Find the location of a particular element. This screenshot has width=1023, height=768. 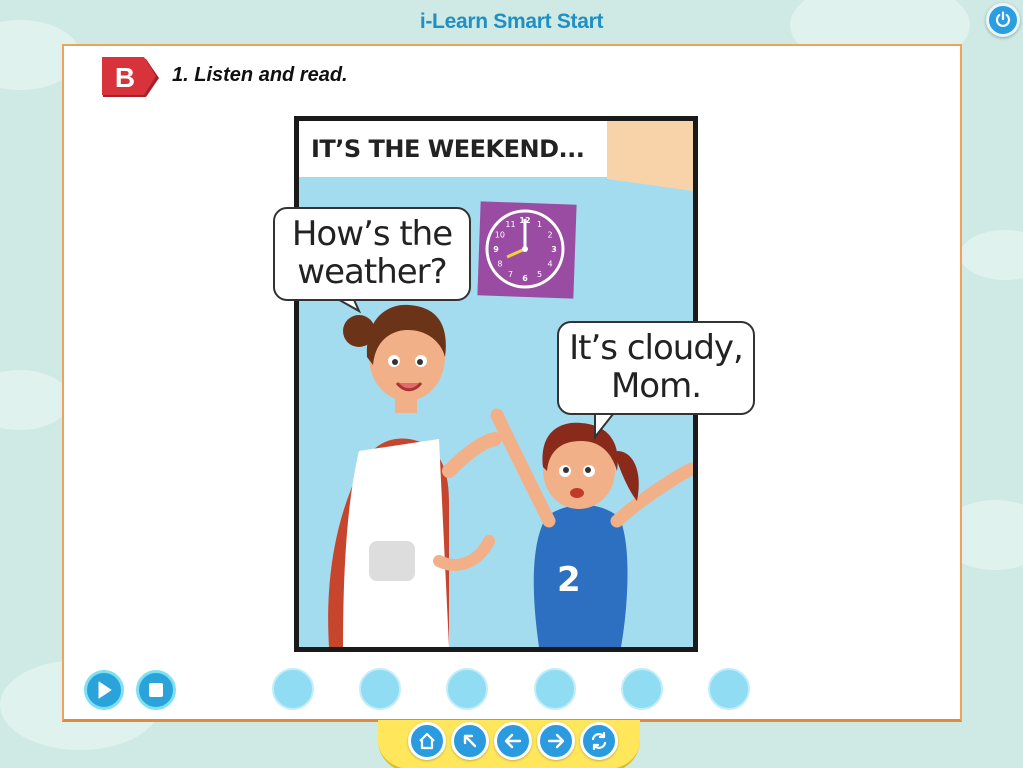

play-icon is located at coordinates (105, 690).